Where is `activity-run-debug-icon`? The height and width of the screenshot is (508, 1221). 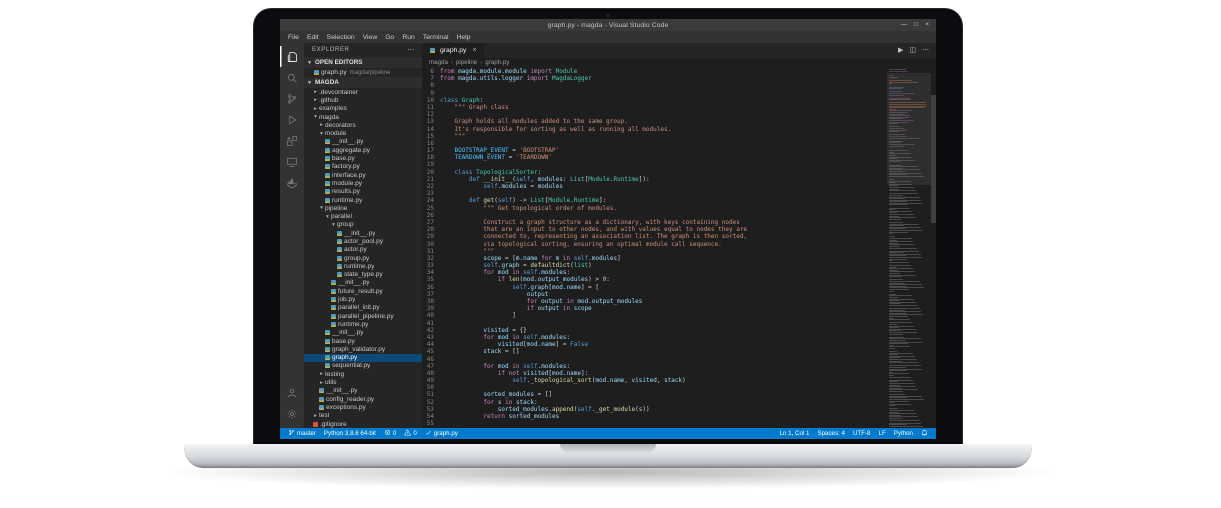 activity-run-debug-icon is located at coordinates (292, 119).